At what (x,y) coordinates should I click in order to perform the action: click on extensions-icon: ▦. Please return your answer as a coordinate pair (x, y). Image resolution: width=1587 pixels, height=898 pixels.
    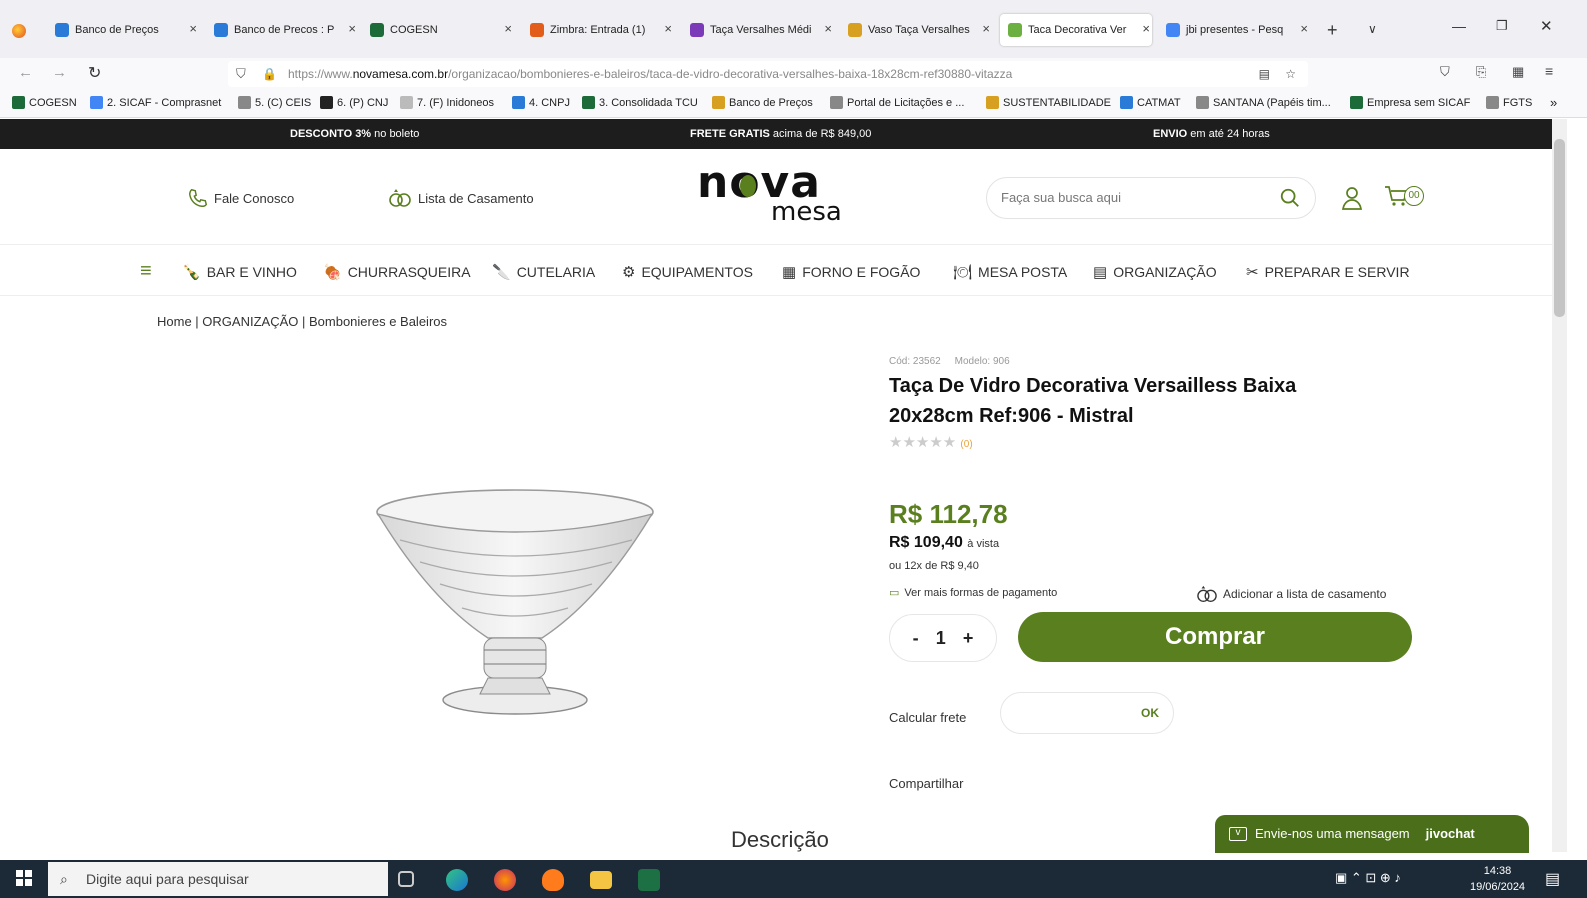
    Looking at the image, I should click on (1518, 72).